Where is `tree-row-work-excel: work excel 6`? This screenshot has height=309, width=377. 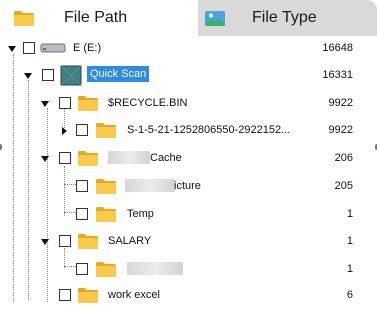 tree-row-work-excel: work excel 6 is located at coordinates (188, 296).